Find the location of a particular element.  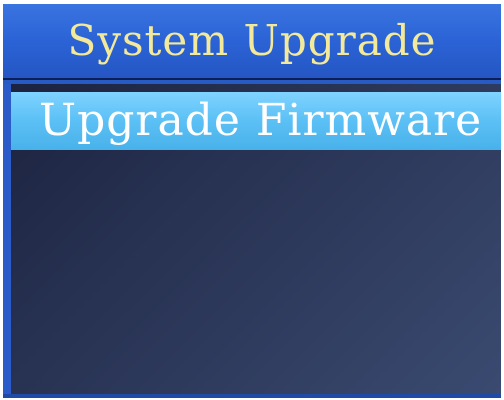

screen-title: System Upgrade is located at coordinates (252, 40).